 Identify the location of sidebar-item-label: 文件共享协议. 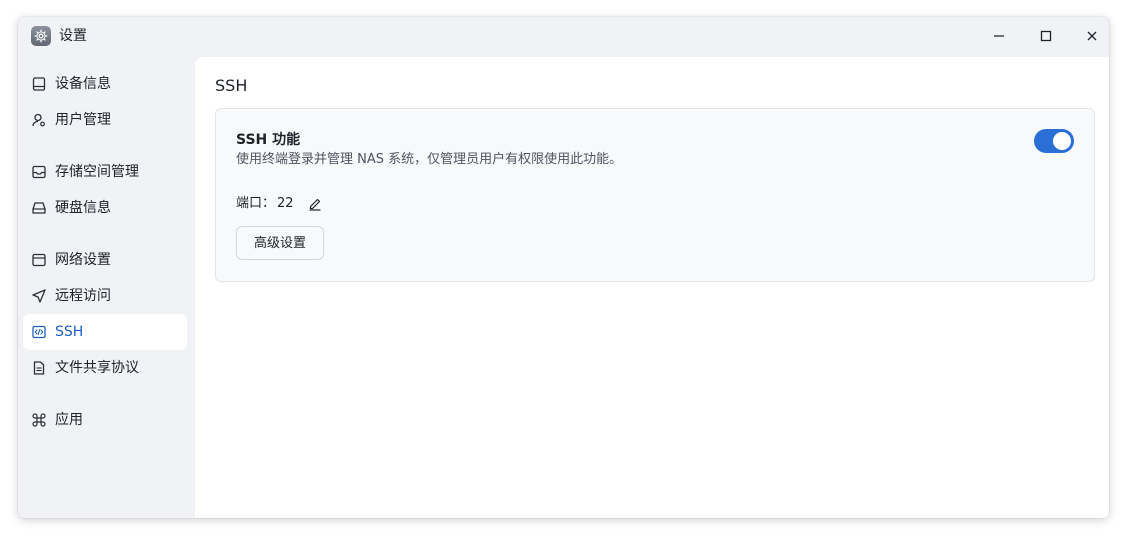
(97, 368).